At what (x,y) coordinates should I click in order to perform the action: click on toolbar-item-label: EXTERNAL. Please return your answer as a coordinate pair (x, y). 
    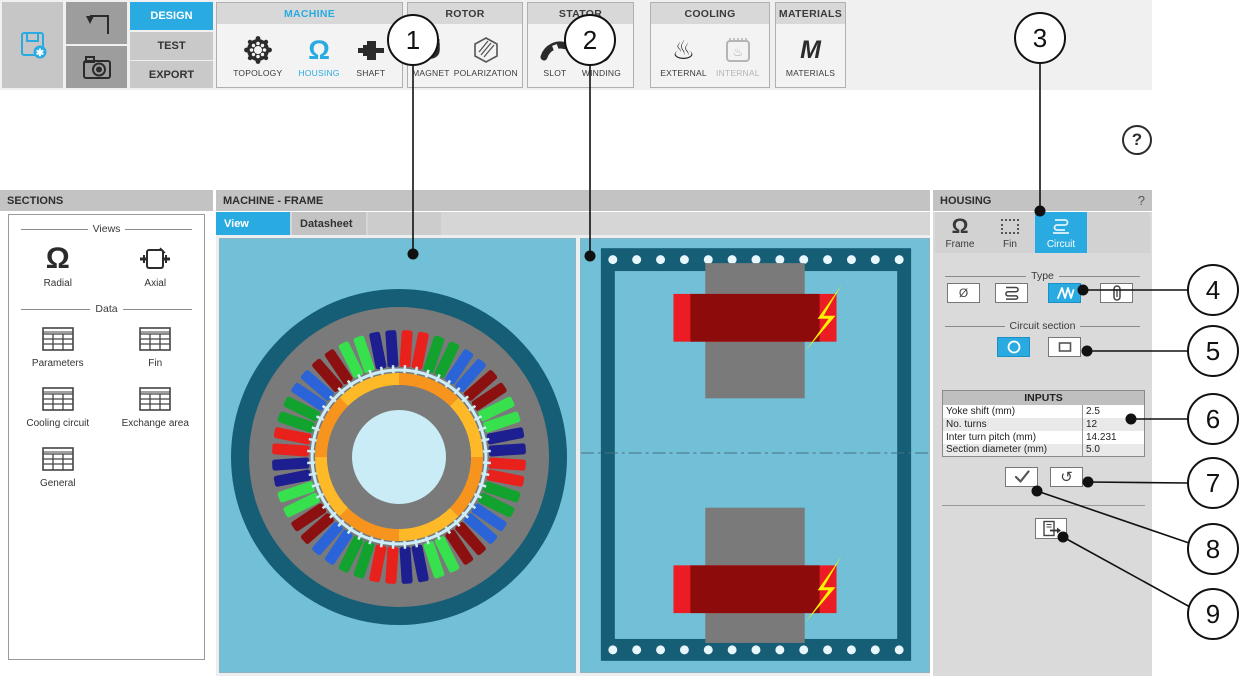
    Looking at the image, I should click on (683, 73).